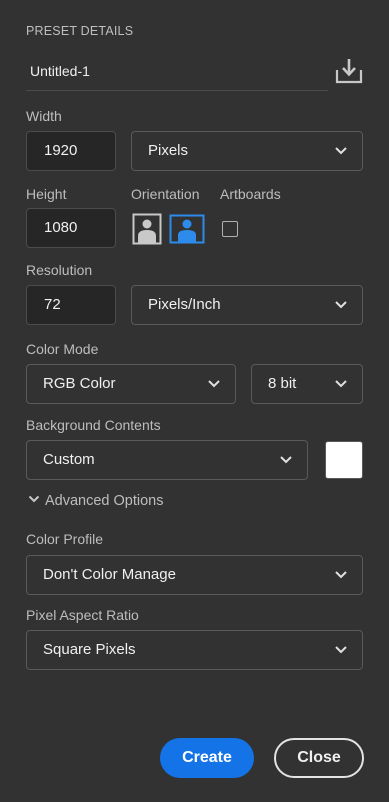 This screenshot has height=802, width=389. What do you see at coordinates (109, 574) in the screenshot?
I see `color-profile-value: Don't Color Manage` at bounding box center [109, 574].